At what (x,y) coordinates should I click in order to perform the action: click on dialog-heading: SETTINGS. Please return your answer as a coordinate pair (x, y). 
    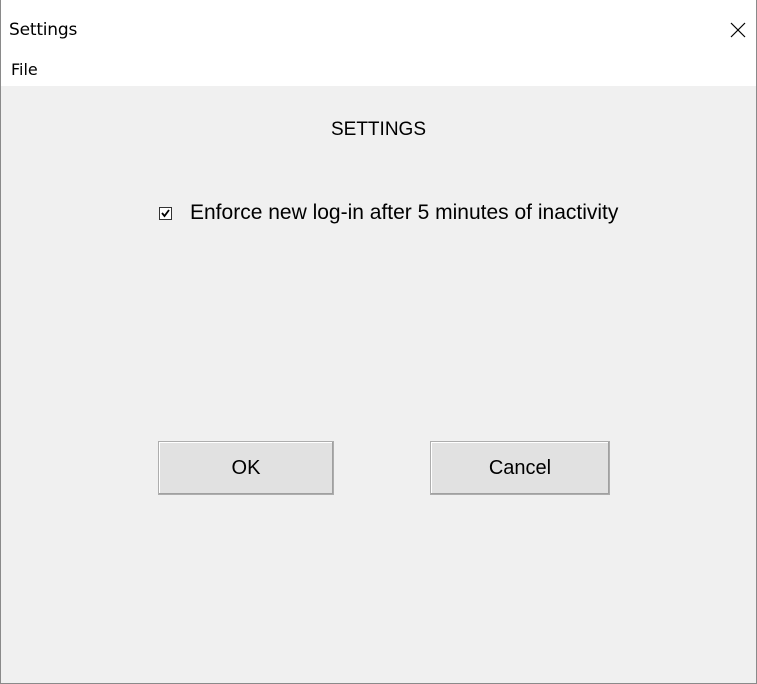
    Looking at the image, I should click on (378, 129).